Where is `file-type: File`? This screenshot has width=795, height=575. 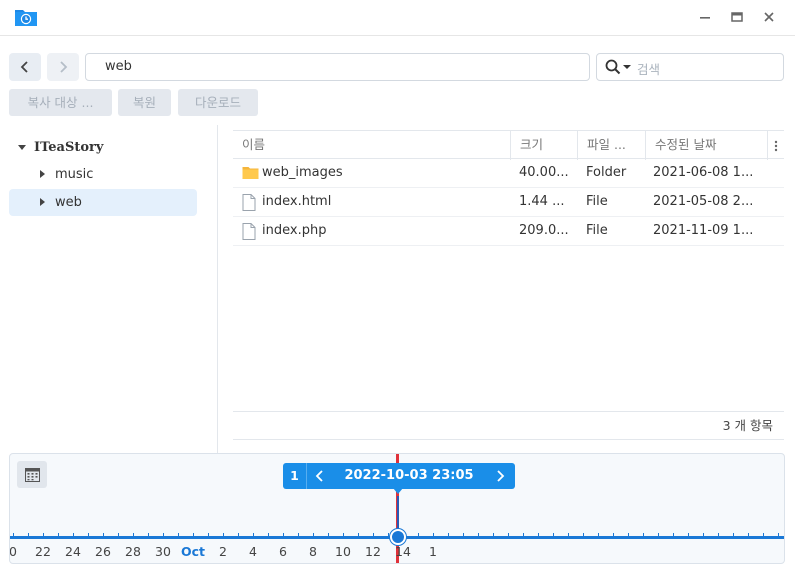
file-type: File is located at coordinates (597, 230).